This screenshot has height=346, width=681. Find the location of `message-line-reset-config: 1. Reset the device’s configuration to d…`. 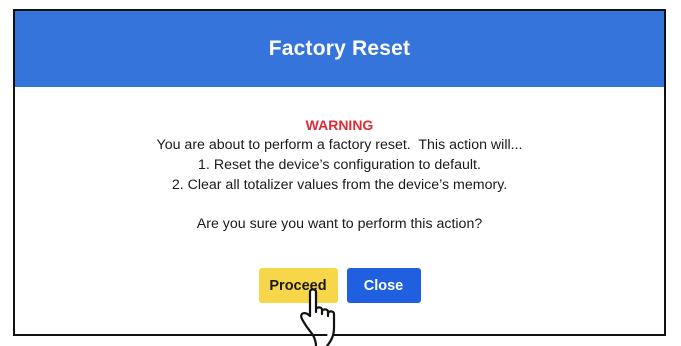

message-line-reset-config: 1. Reset the device’s configuration to d… is located at coordinates (339, 165).